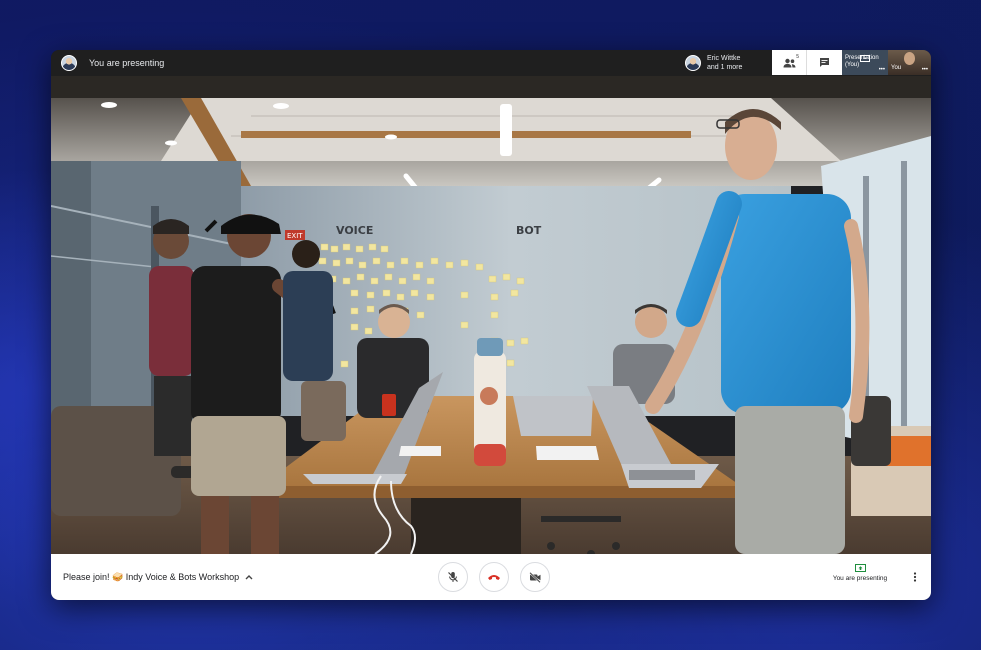 The height and width of the screenshot is (650, 981). Describe the element at coordinates (529, 230) in the screenshot. I see `wall-text-bot: BOT` at that location.